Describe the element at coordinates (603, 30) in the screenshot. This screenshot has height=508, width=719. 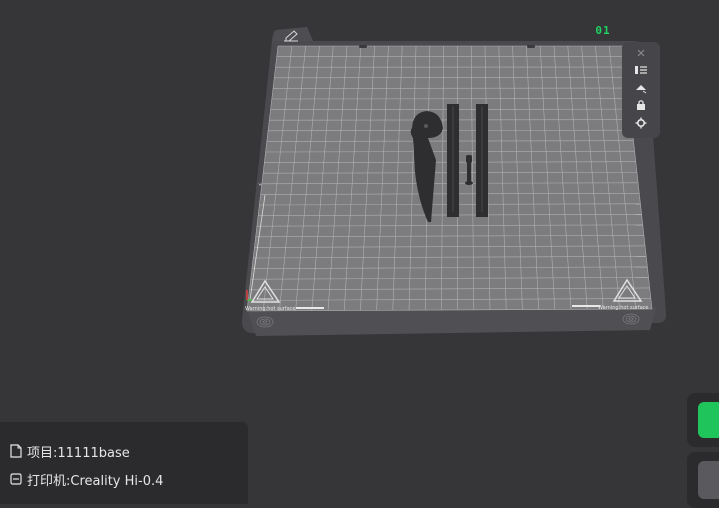
I see `plate-index-label: 01` at that location.